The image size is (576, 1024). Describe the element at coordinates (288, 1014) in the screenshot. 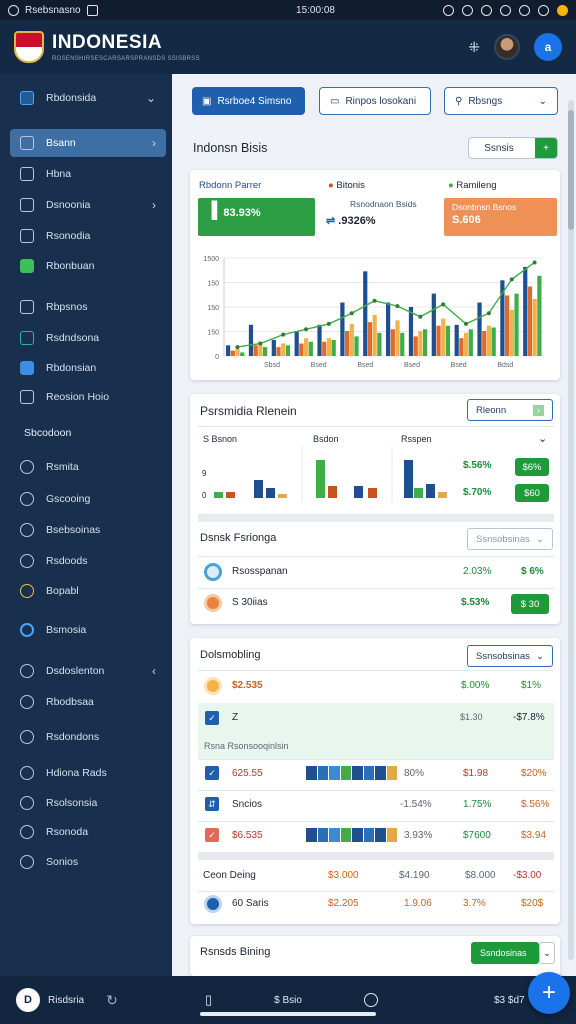

I see `home-indicator` at that location.